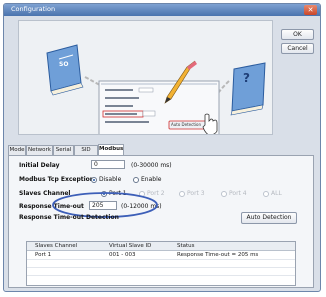 This screenshot has height=297, width=326. I want to click on left-book-text: SO, so click(64, 64).